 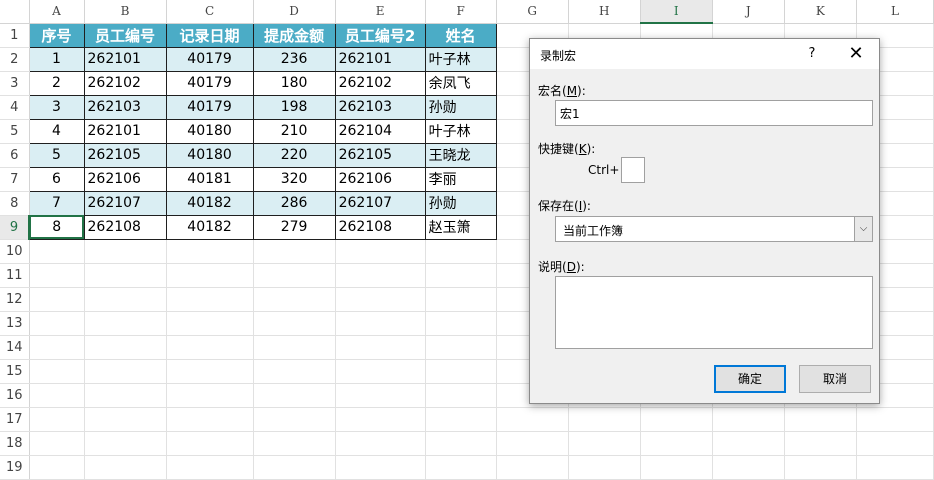 I want to click on table-cell: 262106, so click(x=125, y=179).